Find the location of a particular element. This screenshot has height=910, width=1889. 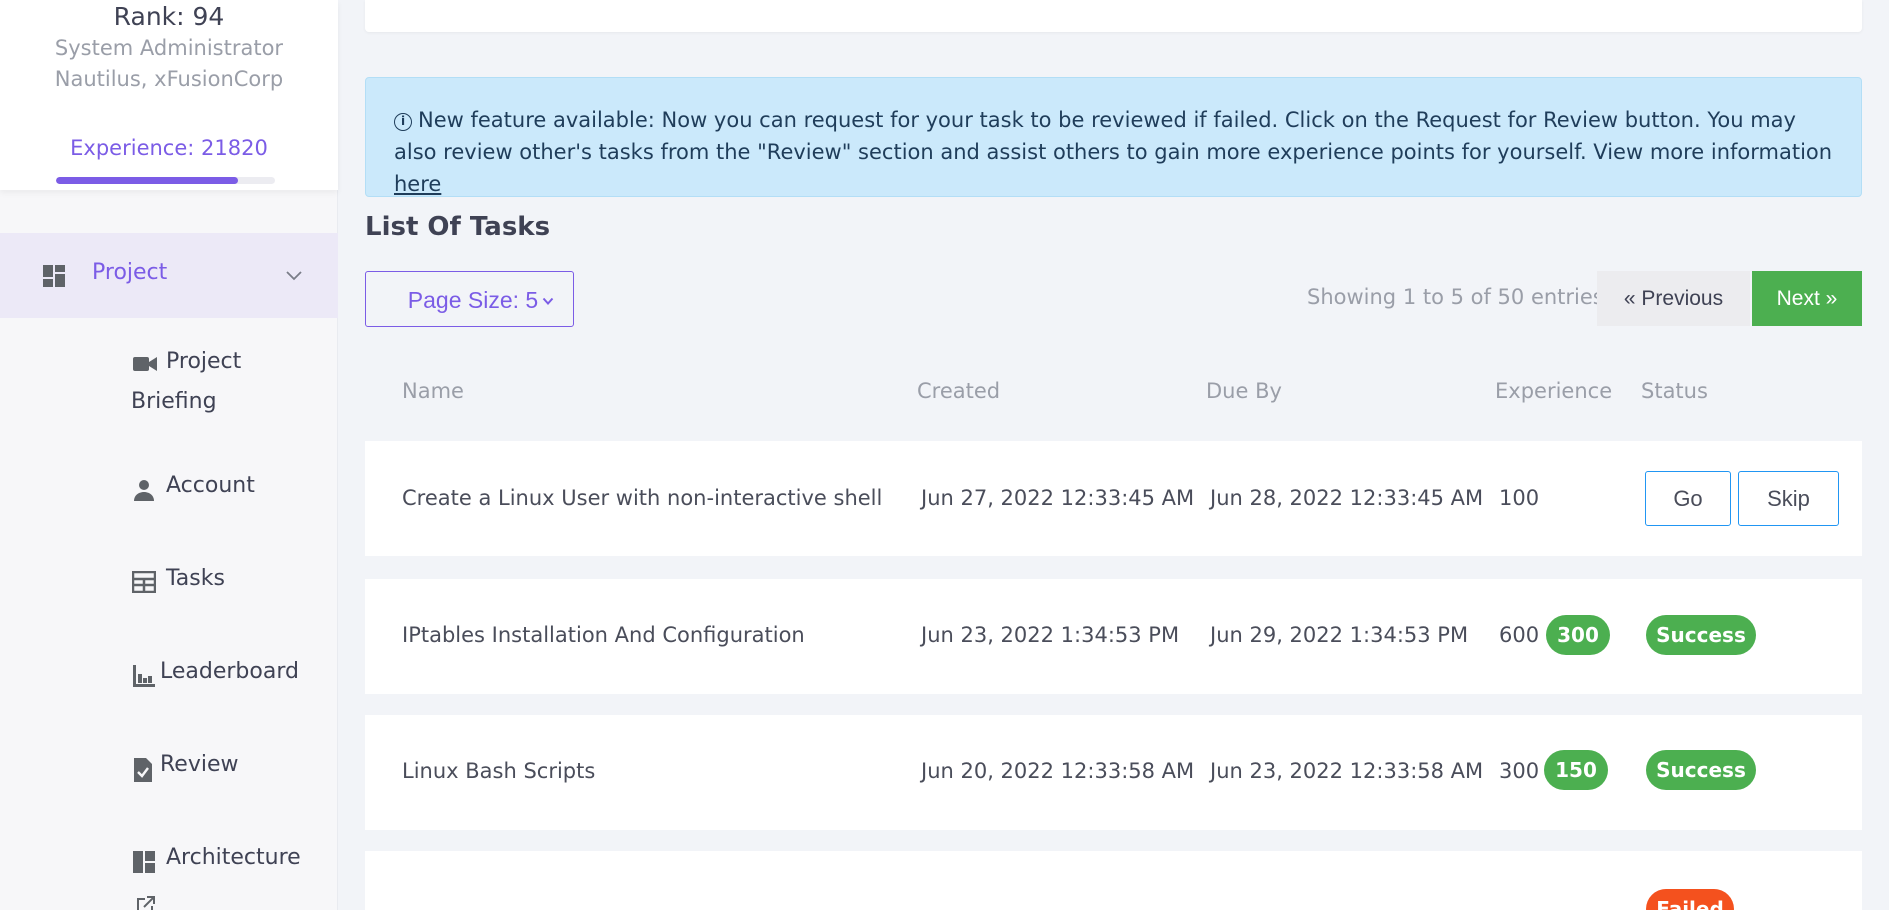

experience-label: Experience: 21820 is located at coordinates (169, 148).